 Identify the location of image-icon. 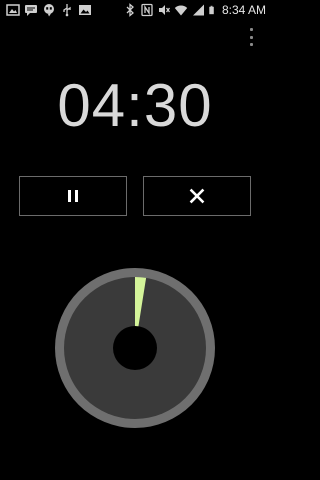
(85, 10).